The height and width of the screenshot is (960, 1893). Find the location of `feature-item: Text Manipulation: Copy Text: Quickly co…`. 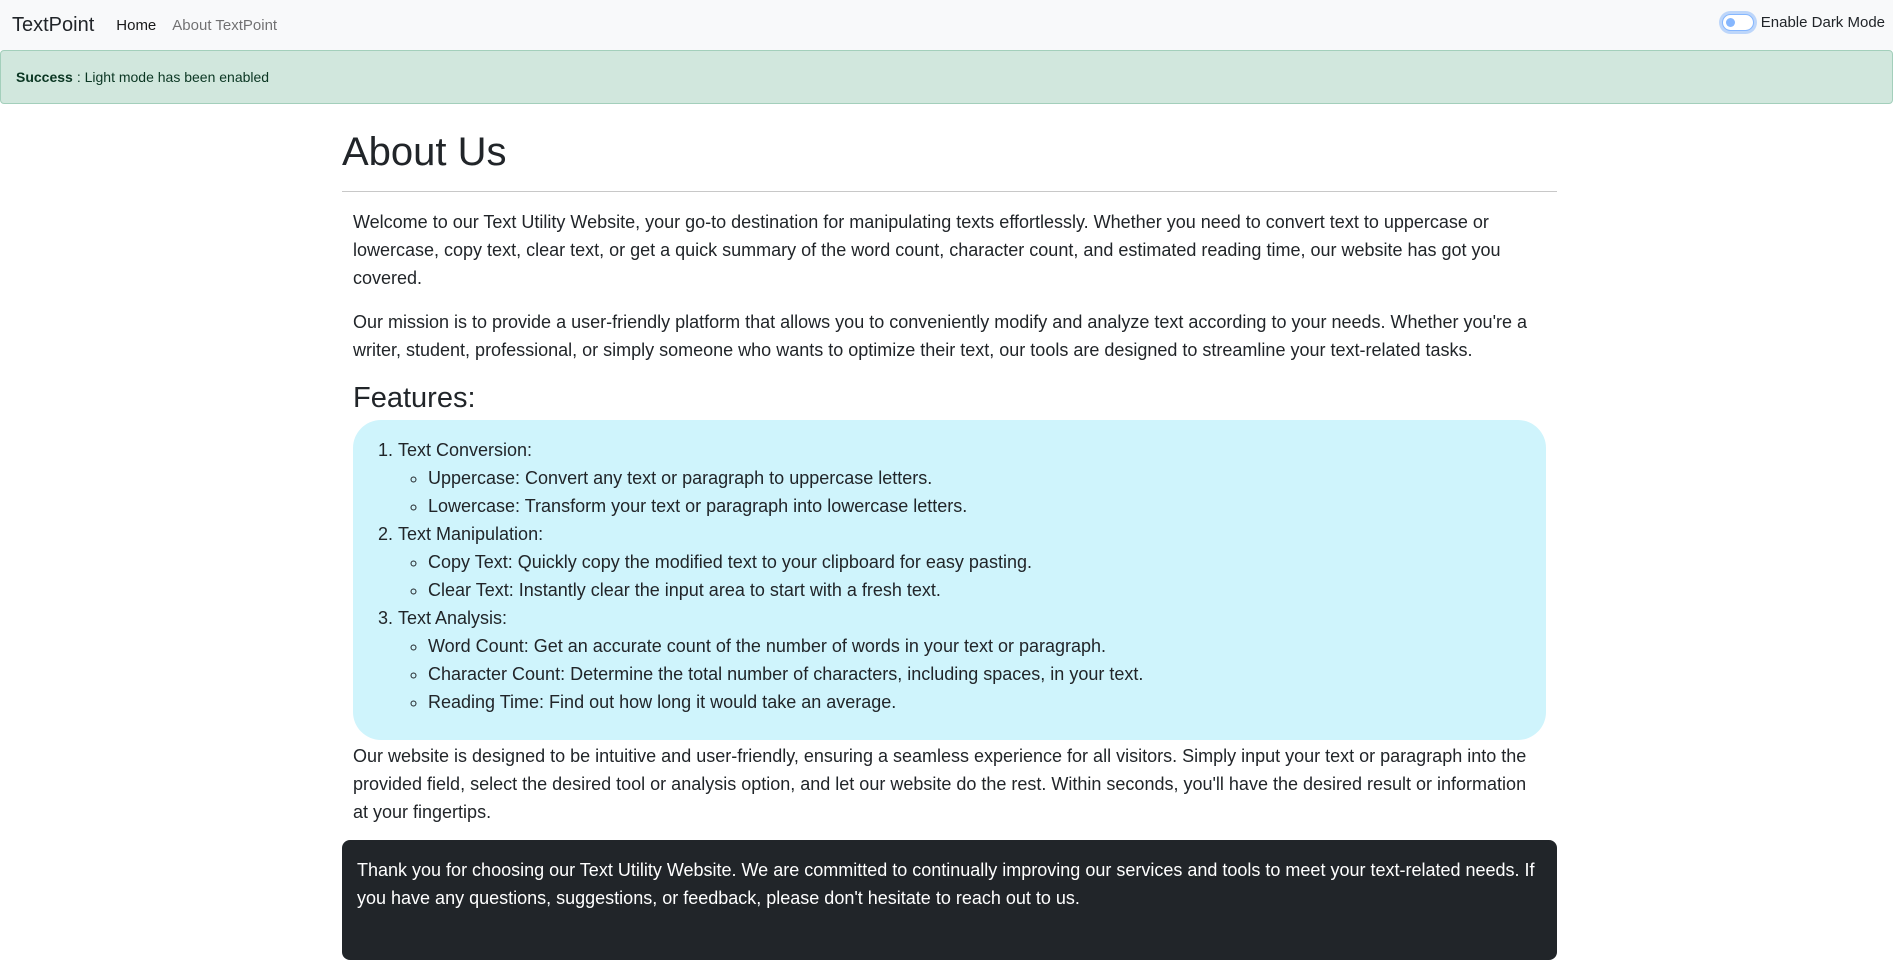

feature-item: Text Manipulation: Copy Text: Quickly co… is located at coordinates (962, 562).